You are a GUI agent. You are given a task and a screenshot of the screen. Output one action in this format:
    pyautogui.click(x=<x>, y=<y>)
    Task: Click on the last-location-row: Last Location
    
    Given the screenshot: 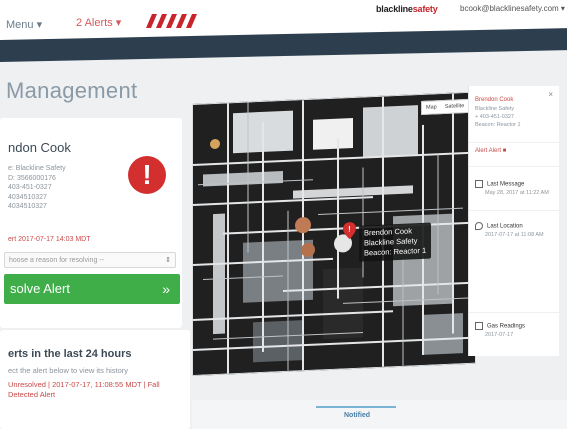 What is the action you would take?
    pyautogui.click(x=499, y=226)
    